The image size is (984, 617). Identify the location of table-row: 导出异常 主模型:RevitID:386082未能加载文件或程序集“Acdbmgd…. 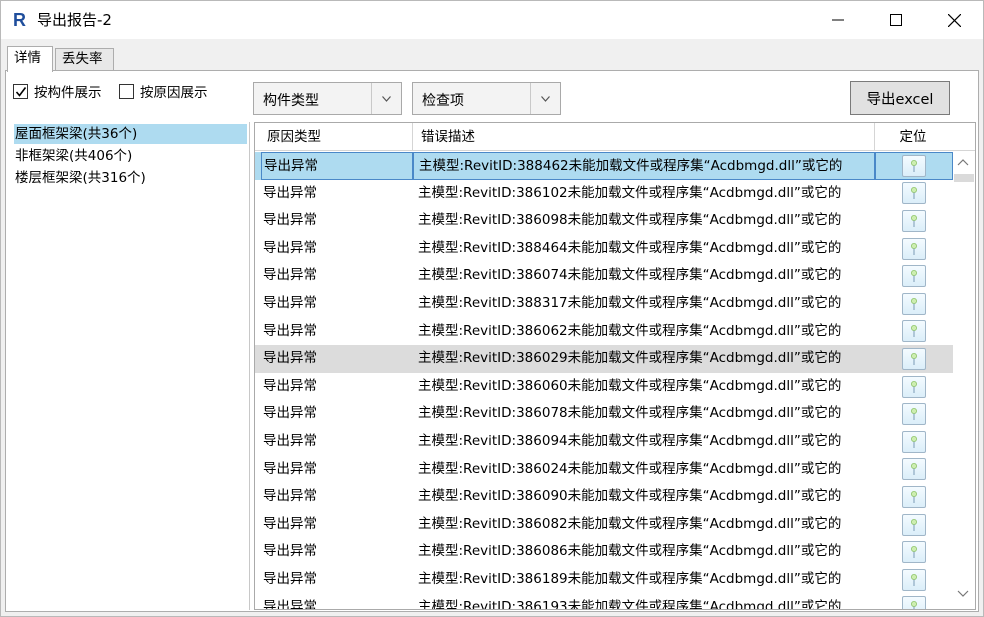
(604, 525).